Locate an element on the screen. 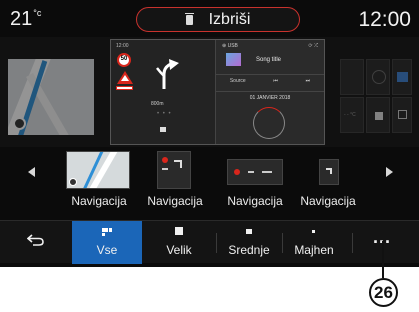  music-widget: ⊕ USB ⟳ ⤮ Song title Source ⏮ ⏭ is located at coordinates (270, 66).